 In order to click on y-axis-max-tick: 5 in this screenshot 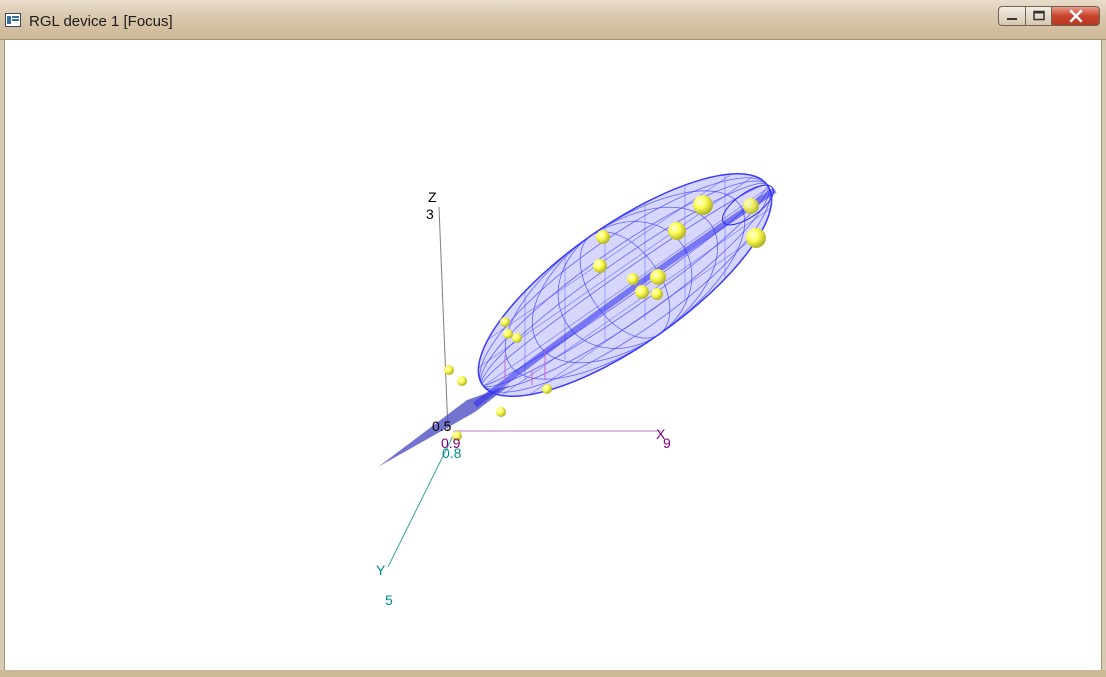, I will do `click(389, 600)`.